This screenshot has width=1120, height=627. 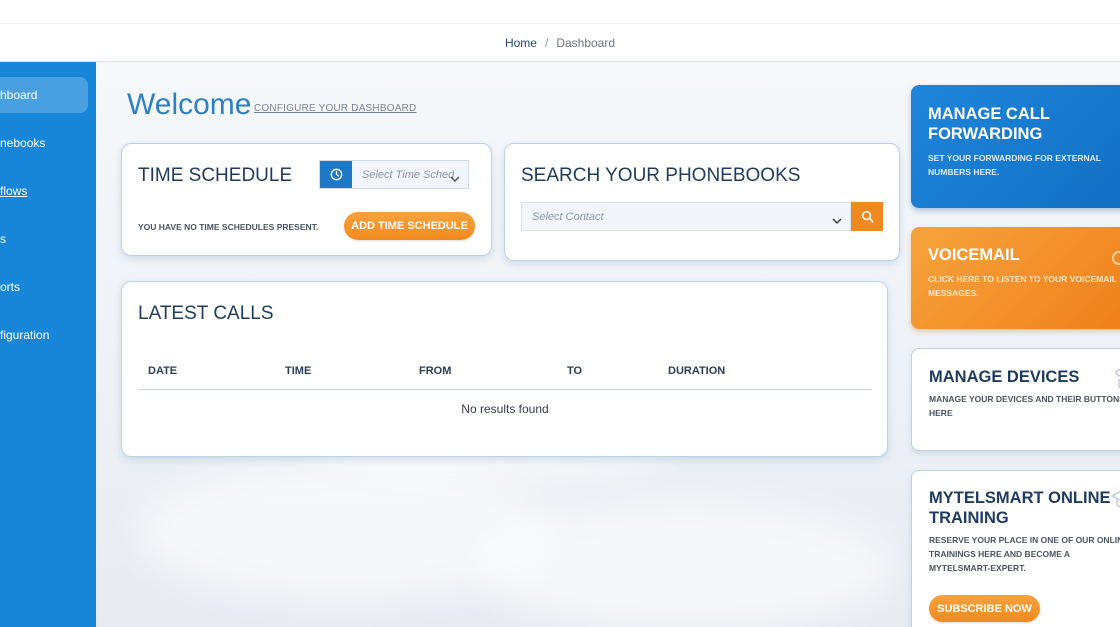 I want to click on sidebar-item-callflows: flows, so click(x=13, y=191).